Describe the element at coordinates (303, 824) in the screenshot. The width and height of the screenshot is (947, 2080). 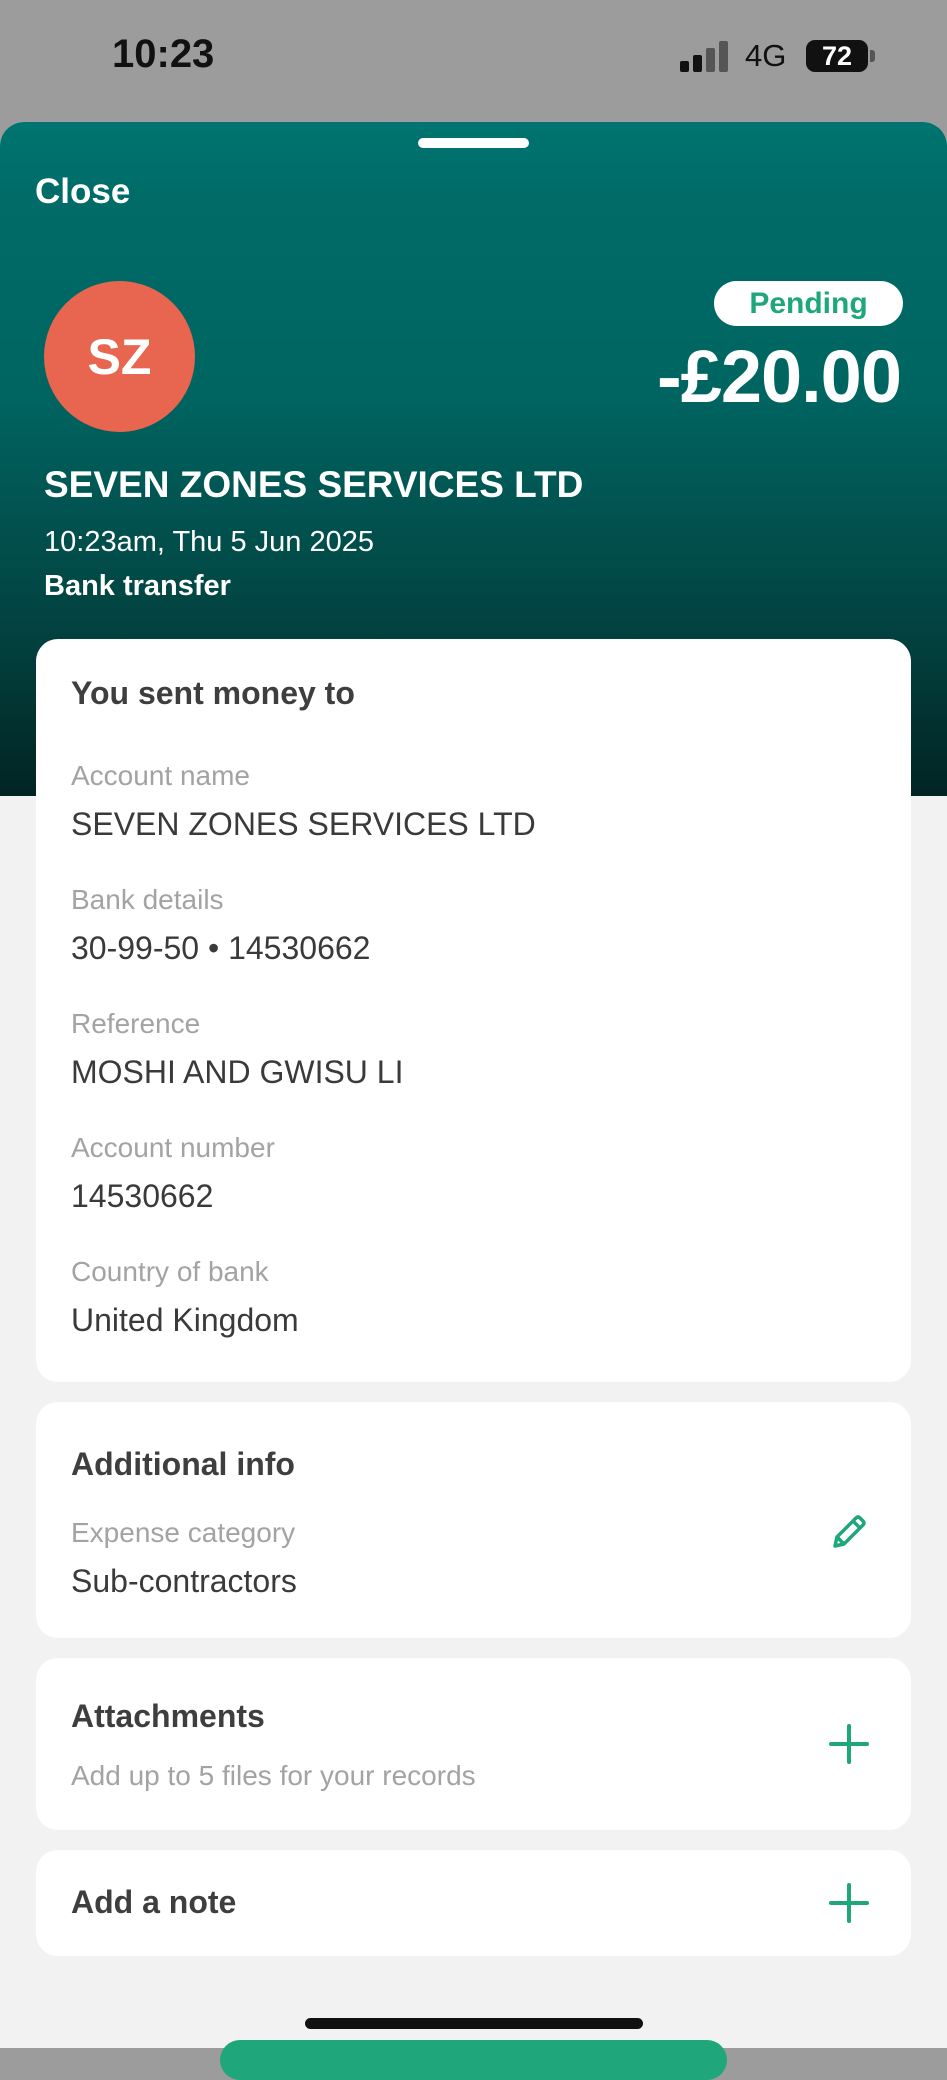
I see `field-value-account-name: SEVEN ZONES SERVICES LTD` at that location.